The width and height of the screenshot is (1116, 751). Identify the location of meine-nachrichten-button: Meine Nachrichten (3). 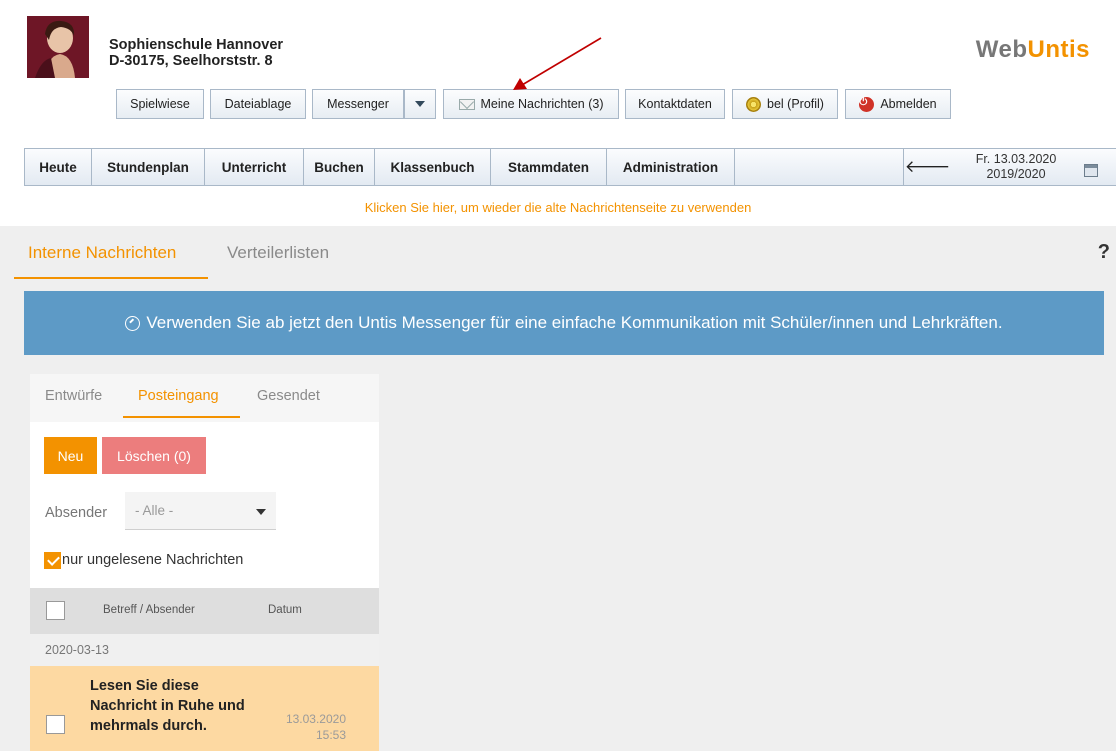
(531, 104).